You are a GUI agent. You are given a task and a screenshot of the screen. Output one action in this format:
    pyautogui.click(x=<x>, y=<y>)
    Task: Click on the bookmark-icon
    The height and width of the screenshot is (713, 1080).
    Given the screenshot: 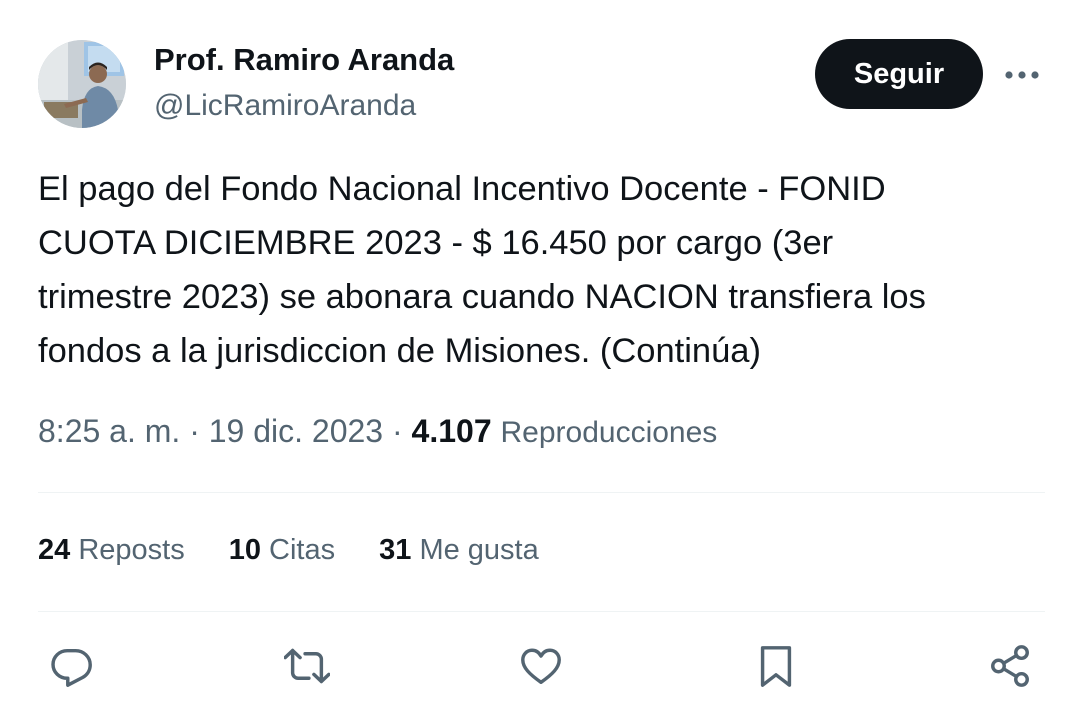 What is the action you would take?
    pyautogui.click(x=776, y=666)
    